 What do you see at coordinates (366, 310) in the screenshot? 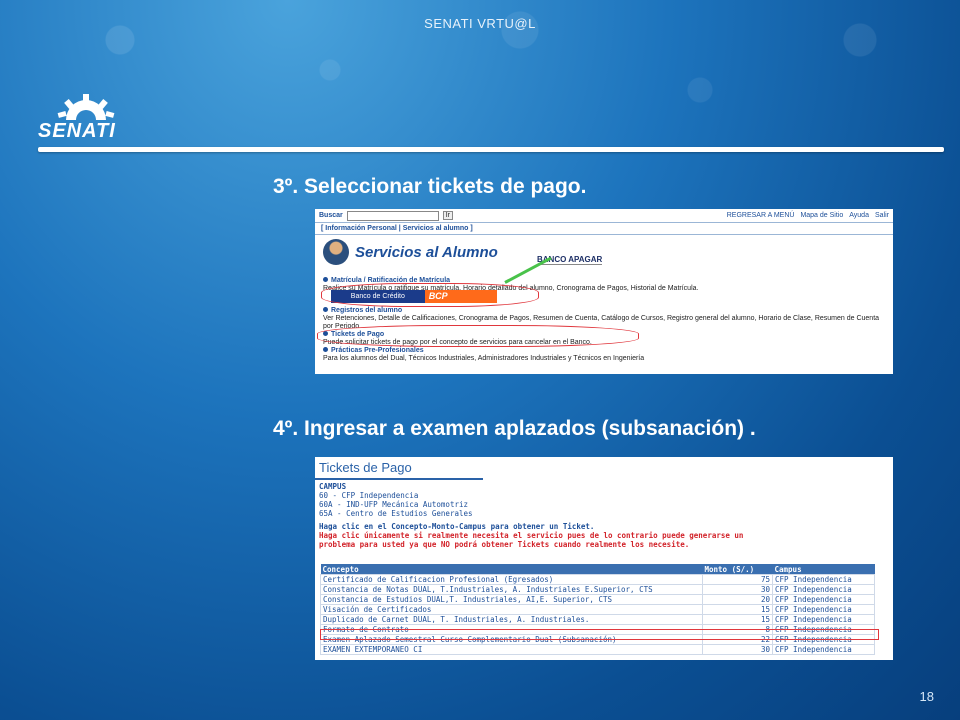
I see `service-link-registros: Registros del alumno` at bounding box center [366, 310].